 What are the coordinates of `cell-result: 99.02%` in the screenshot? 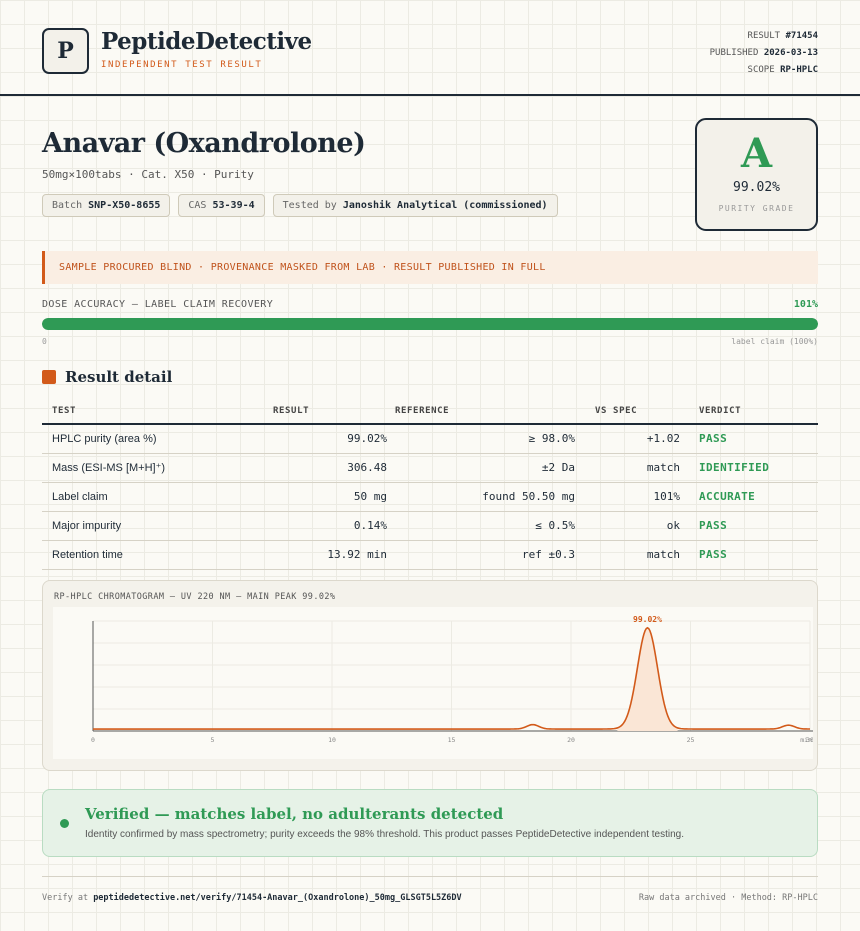 It's located at (325, 439).